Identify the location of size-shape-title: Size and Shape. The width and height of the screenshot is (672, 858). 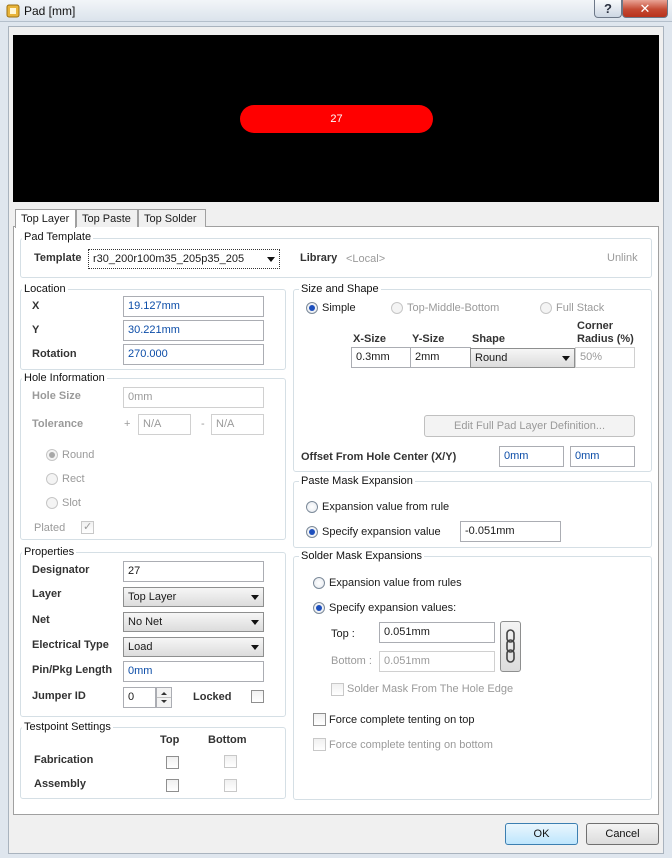
(340, 289).